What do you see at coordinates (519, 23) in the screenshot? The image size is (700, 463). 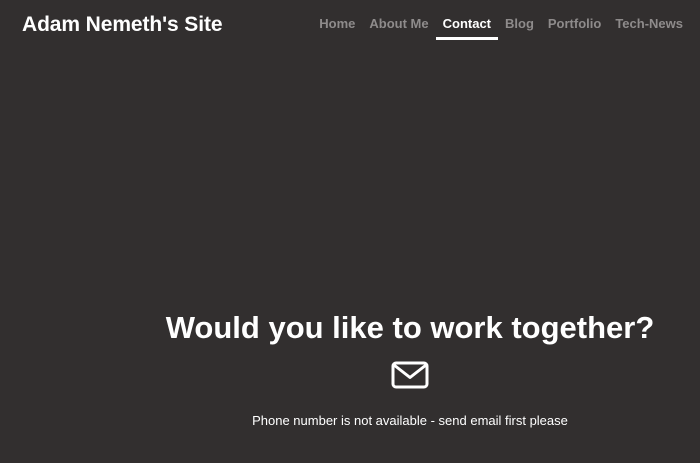 I see `nav-item-blog: Blog` at bounding box center [519, 23].